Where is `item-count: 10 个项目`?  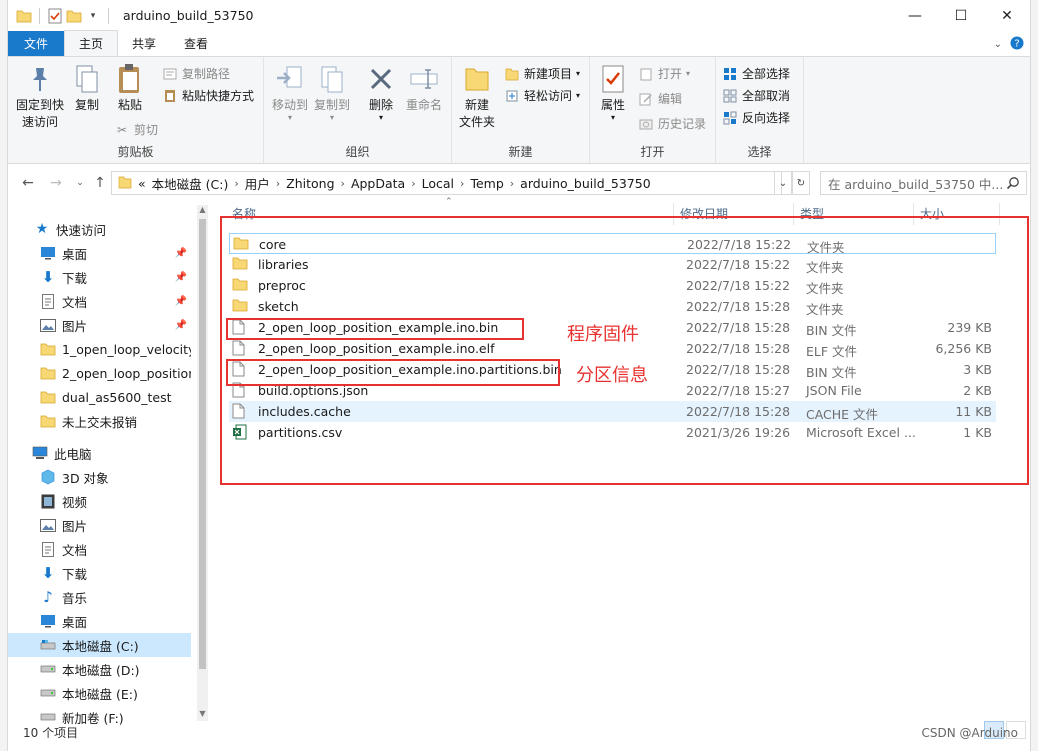
item-count: 10 个项目 is located at coordinates (51, 733).